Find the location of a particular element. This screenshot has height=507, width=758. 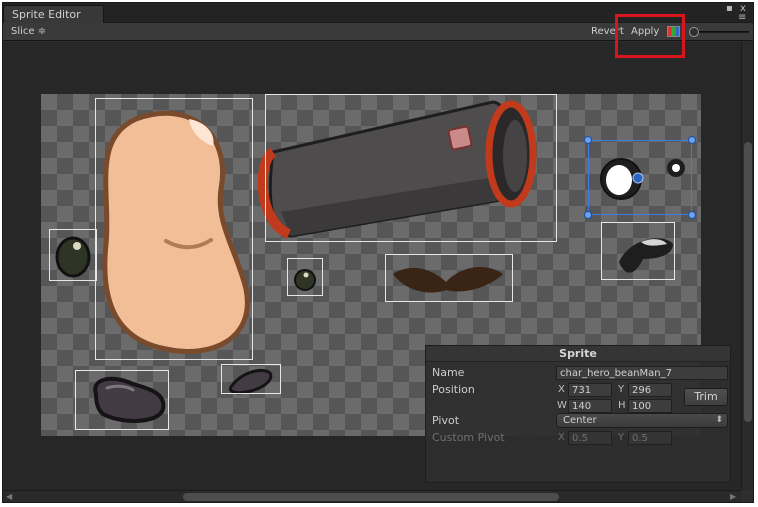

zoom-slider-handle is located at coordinates (694, 32).